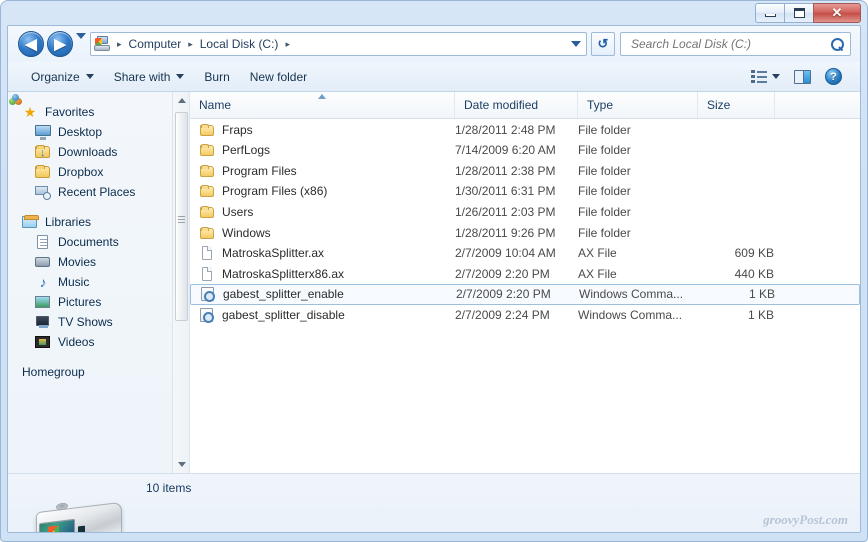 This screenshot has height=542, width=868. Describe the element at coordinates (730, 44) in the screenshot. I see `search-input` at that location.